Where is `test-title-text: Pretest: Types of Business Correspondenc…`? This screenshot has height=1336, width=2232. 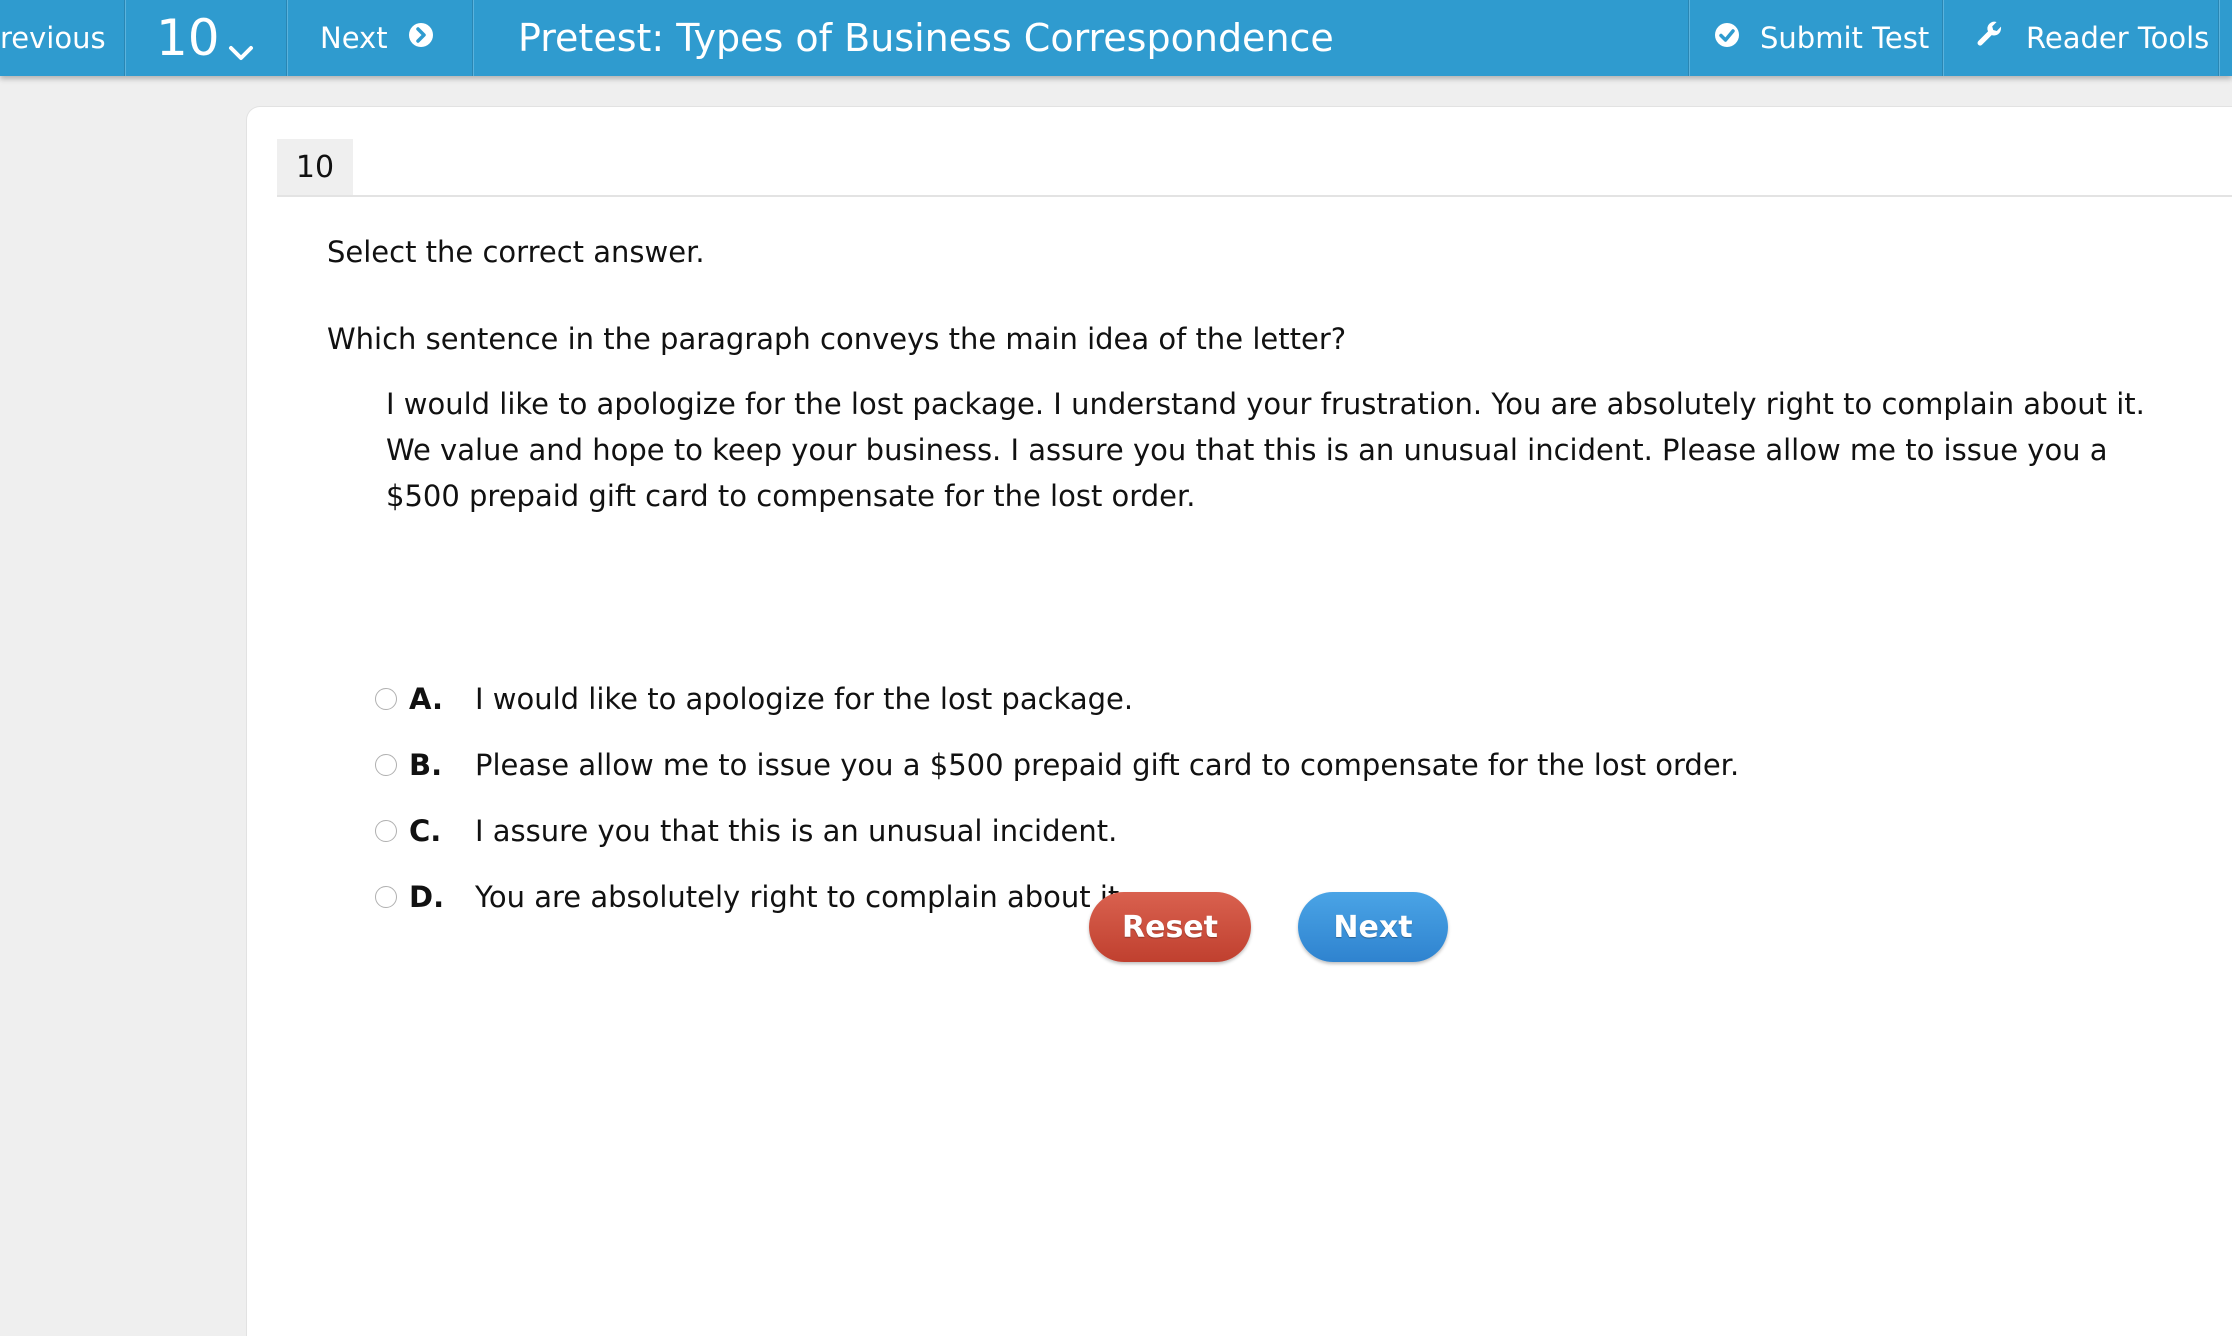
test-title-text: Pretest: Types of Business Correspondenc… is located at coordinates (926, 38).